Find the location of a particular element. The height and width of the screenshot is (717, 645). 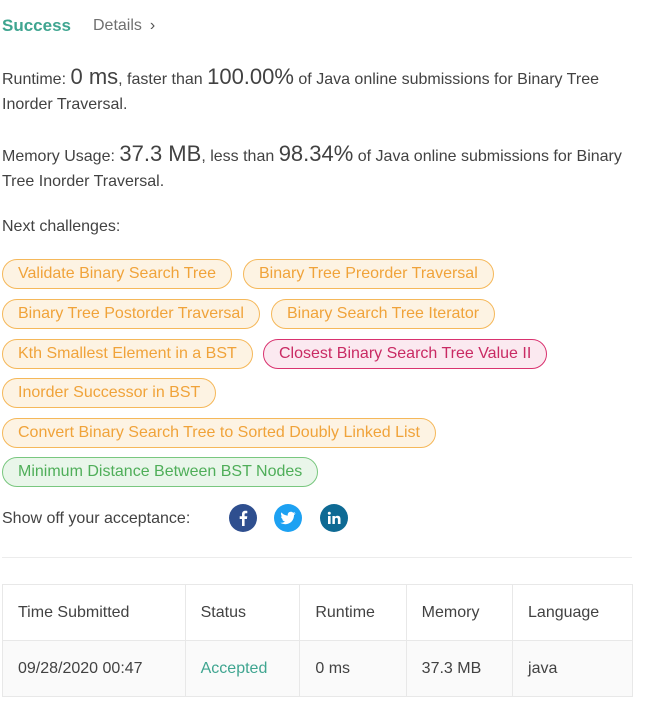

cell-time-submitted: 09/28/2020 00:47 is located at coordinates (94, 668).